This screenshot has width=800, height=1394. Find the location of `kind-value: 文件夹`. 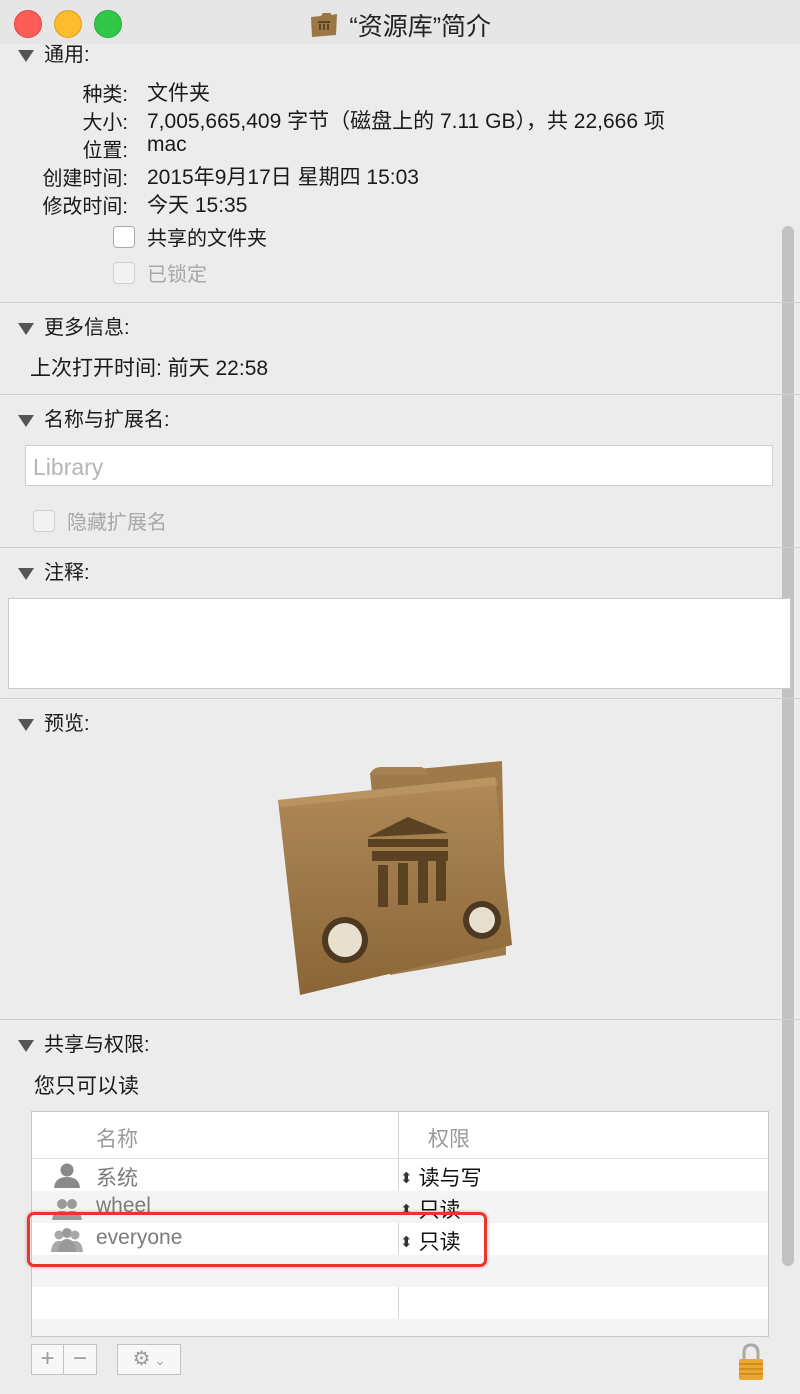

kind-value: 文件夹 is located at coordinates (178, 93).